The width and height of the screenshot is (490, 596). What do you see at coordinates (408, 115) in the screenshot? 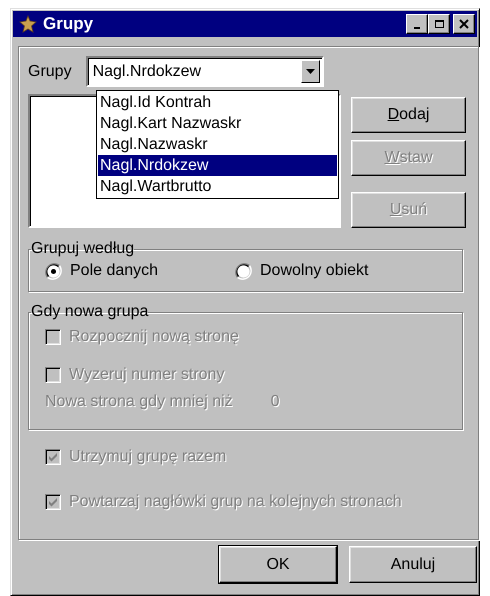
I see `add-button: Dodaj` at bounding box center [408, 115].